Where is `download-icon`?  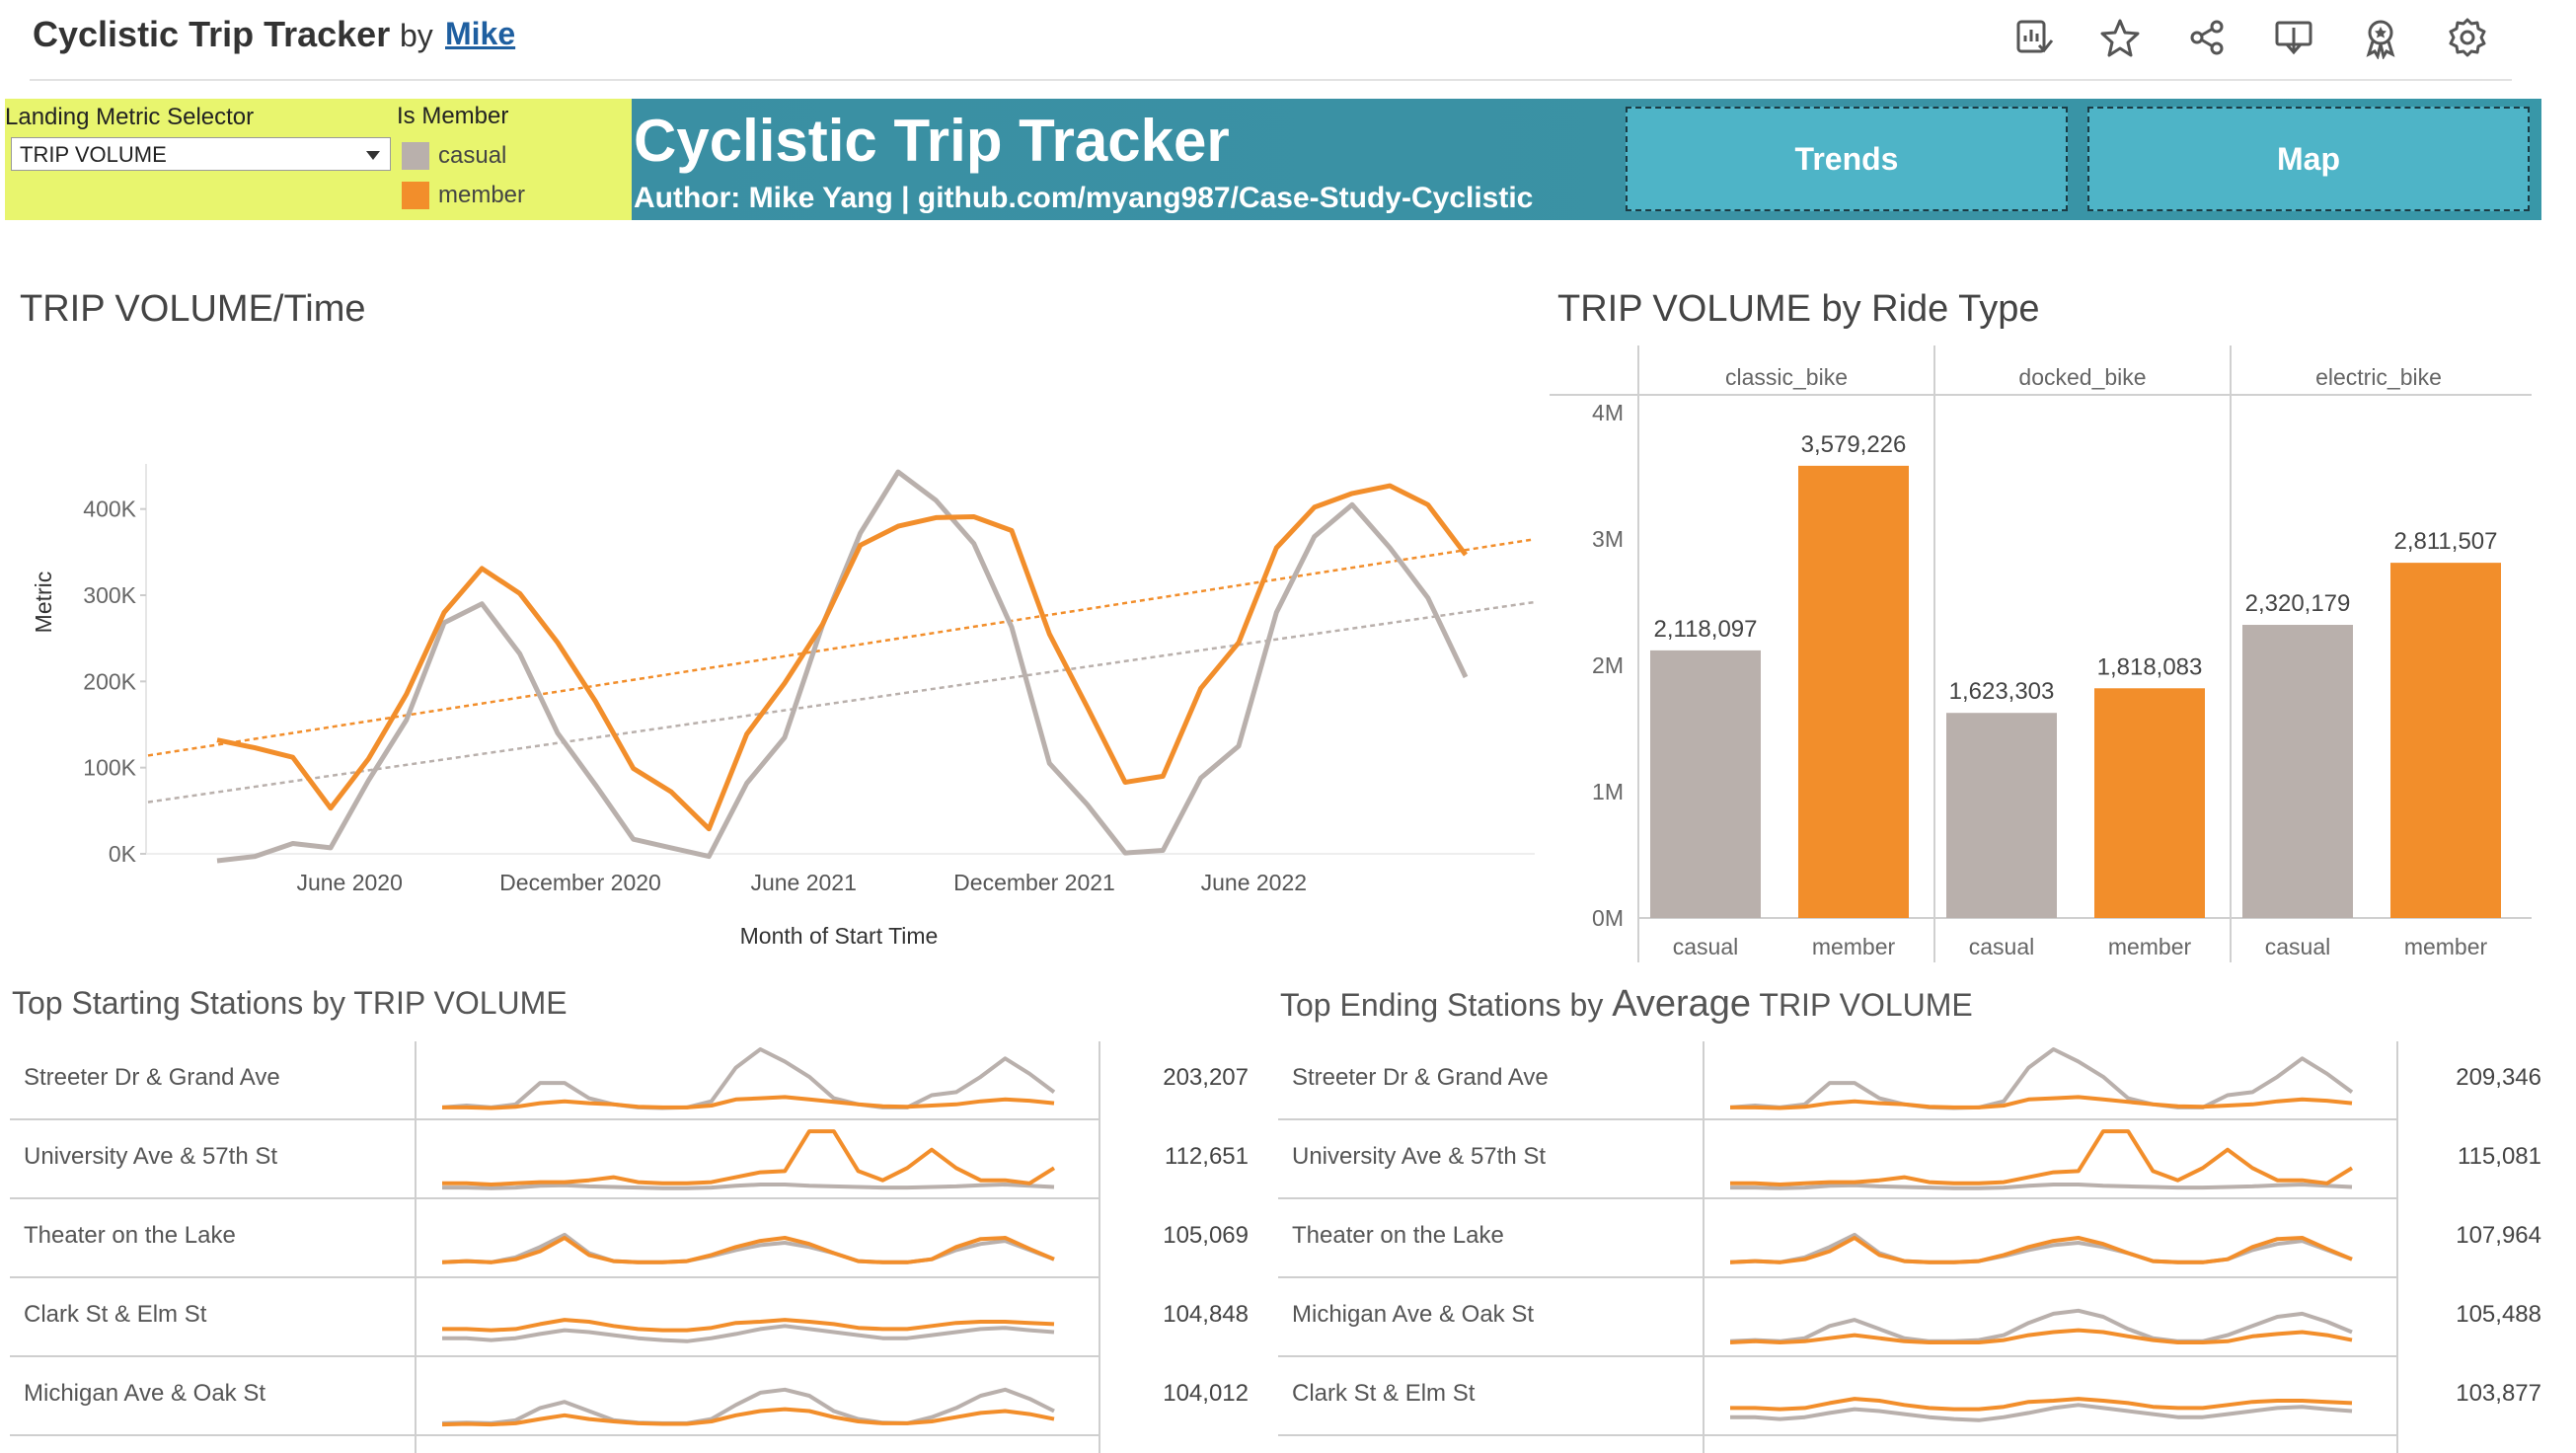 download-icon is located at coordinates (2294, 37).